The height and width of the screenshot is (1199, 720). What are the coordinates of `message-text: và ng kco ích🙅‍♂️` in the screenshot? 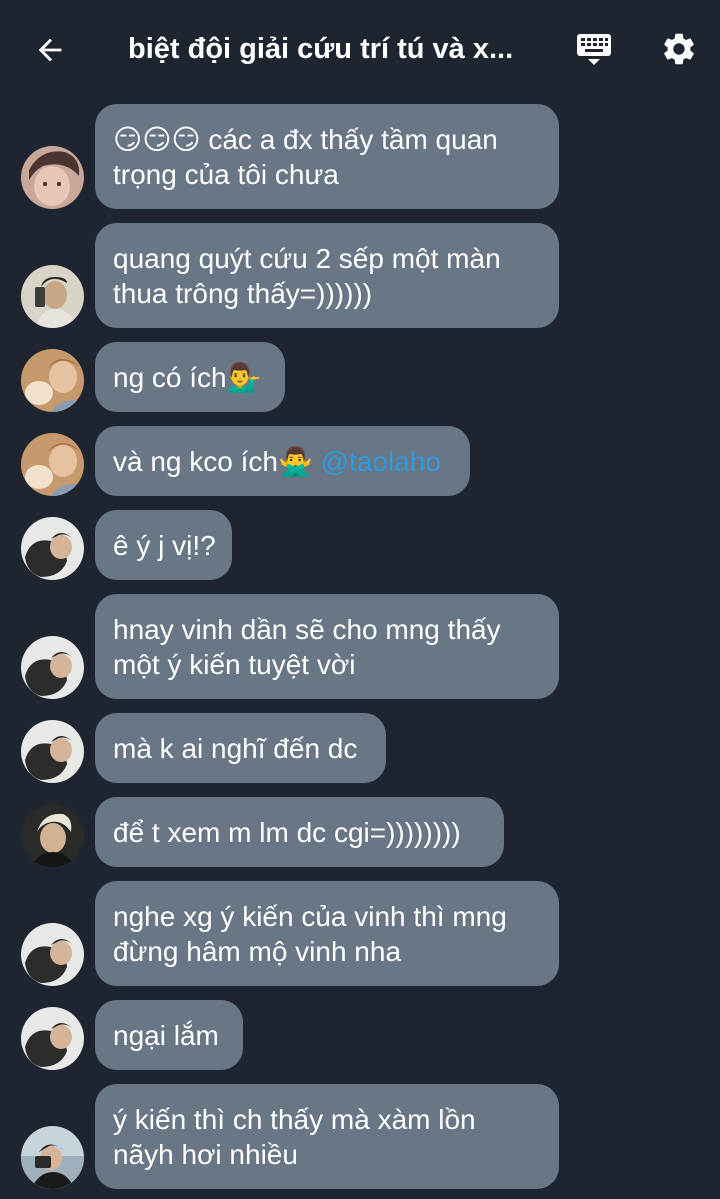 It's located at (217, 461).